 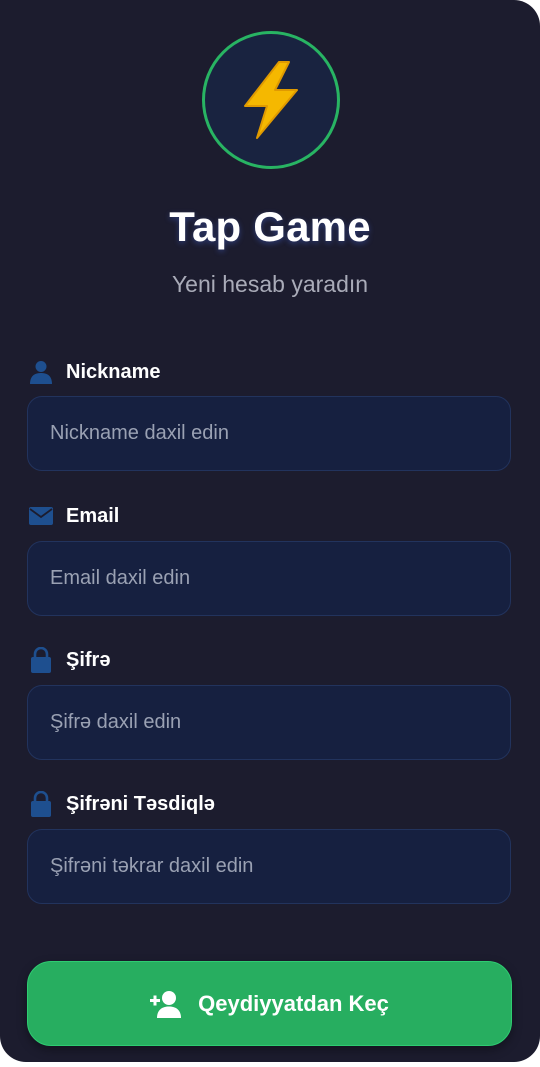 I want to click on app-logo, so click(x=271, y=100).